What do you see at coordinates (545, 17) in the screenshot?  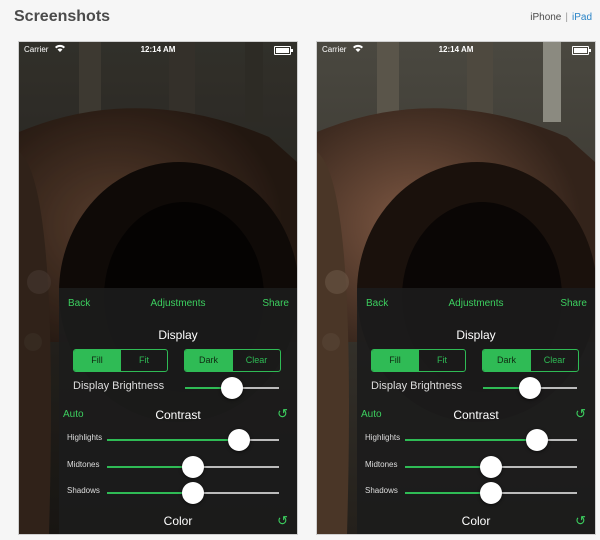 I see `device-iphone-link: iPhone` at bounding box center [545, 17].